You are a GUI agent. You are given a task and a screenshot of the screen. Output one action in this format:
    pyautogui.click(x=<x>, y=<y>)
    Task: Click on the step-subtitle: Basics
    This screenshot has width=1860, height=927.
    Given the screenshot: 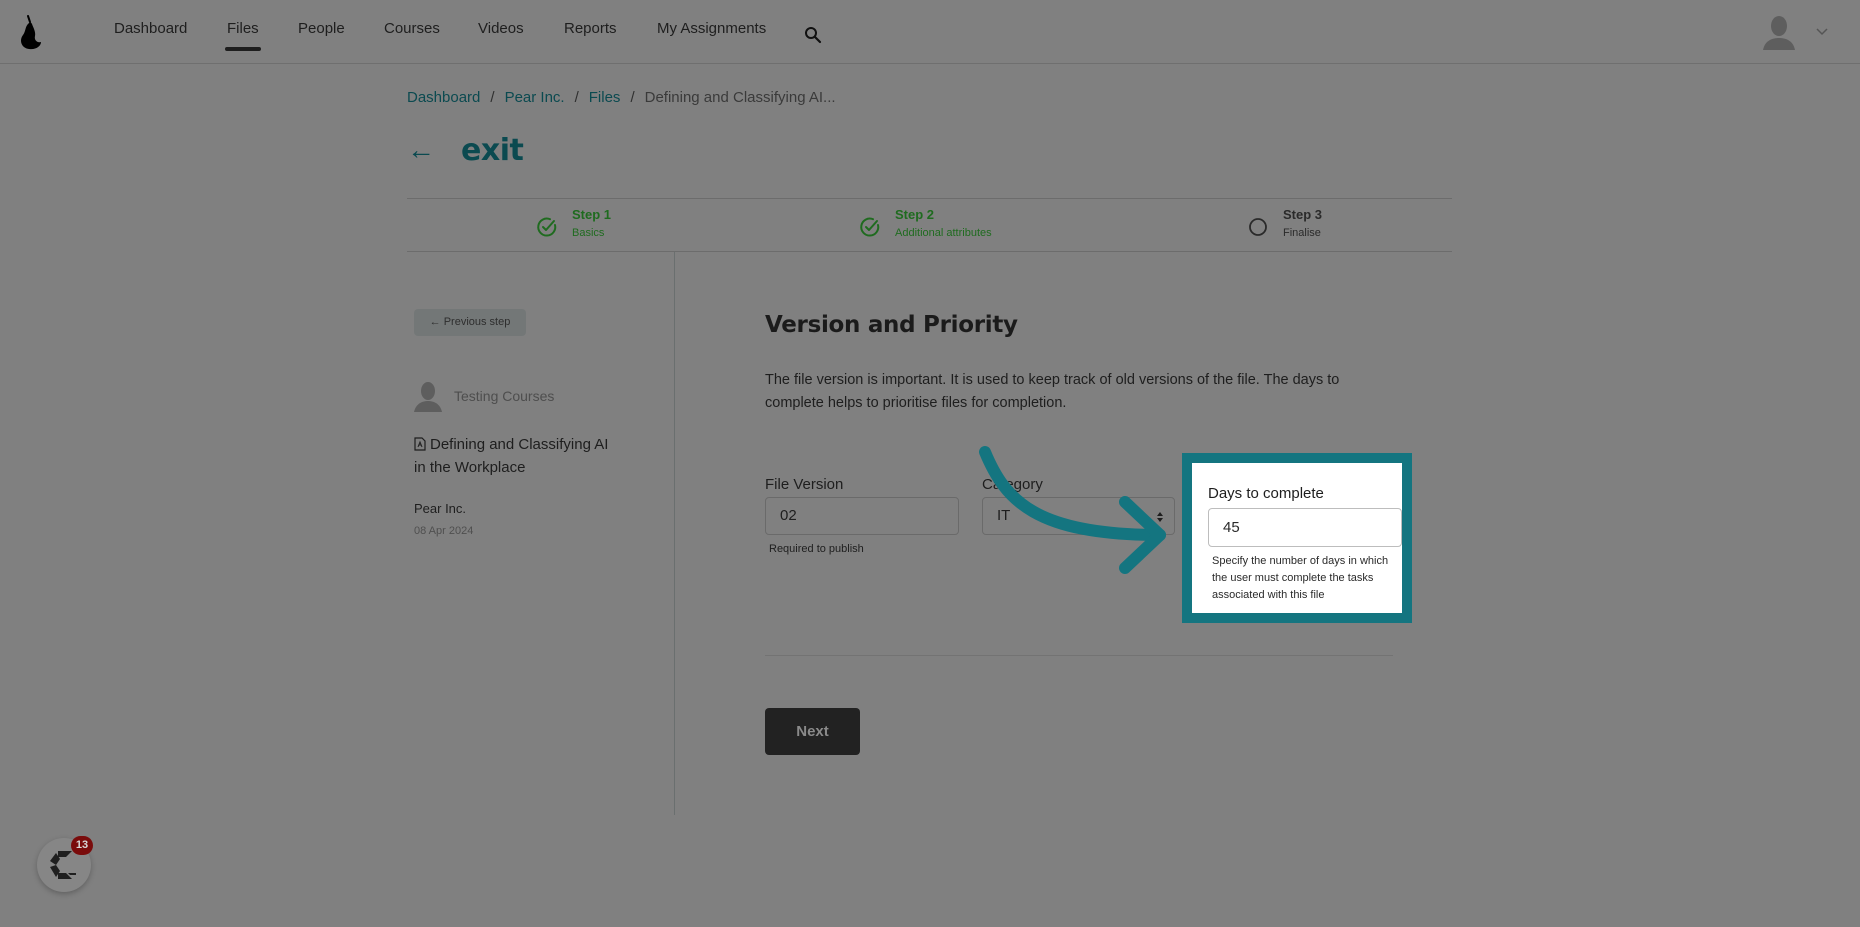 What is the action you would take?
    pyautogui.click(x=588, y=233)
    